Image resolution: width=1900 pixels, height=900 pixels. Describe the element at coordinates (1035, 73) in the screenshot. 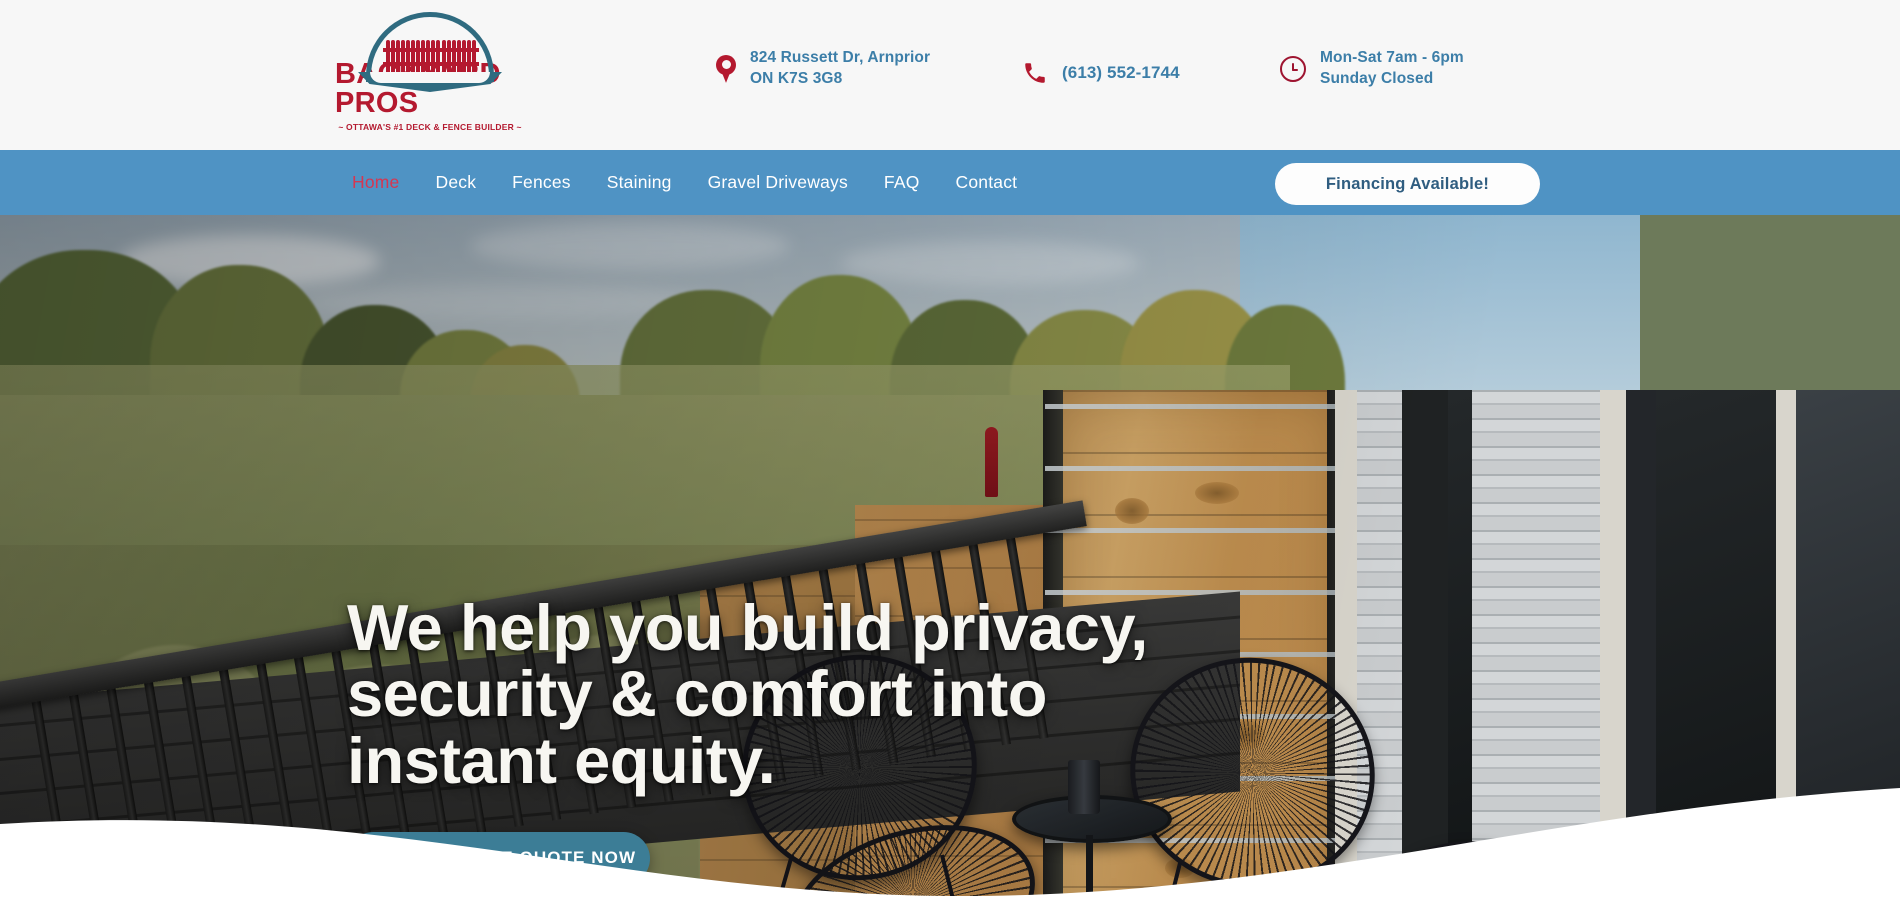

I see `phone-icon` at that location.